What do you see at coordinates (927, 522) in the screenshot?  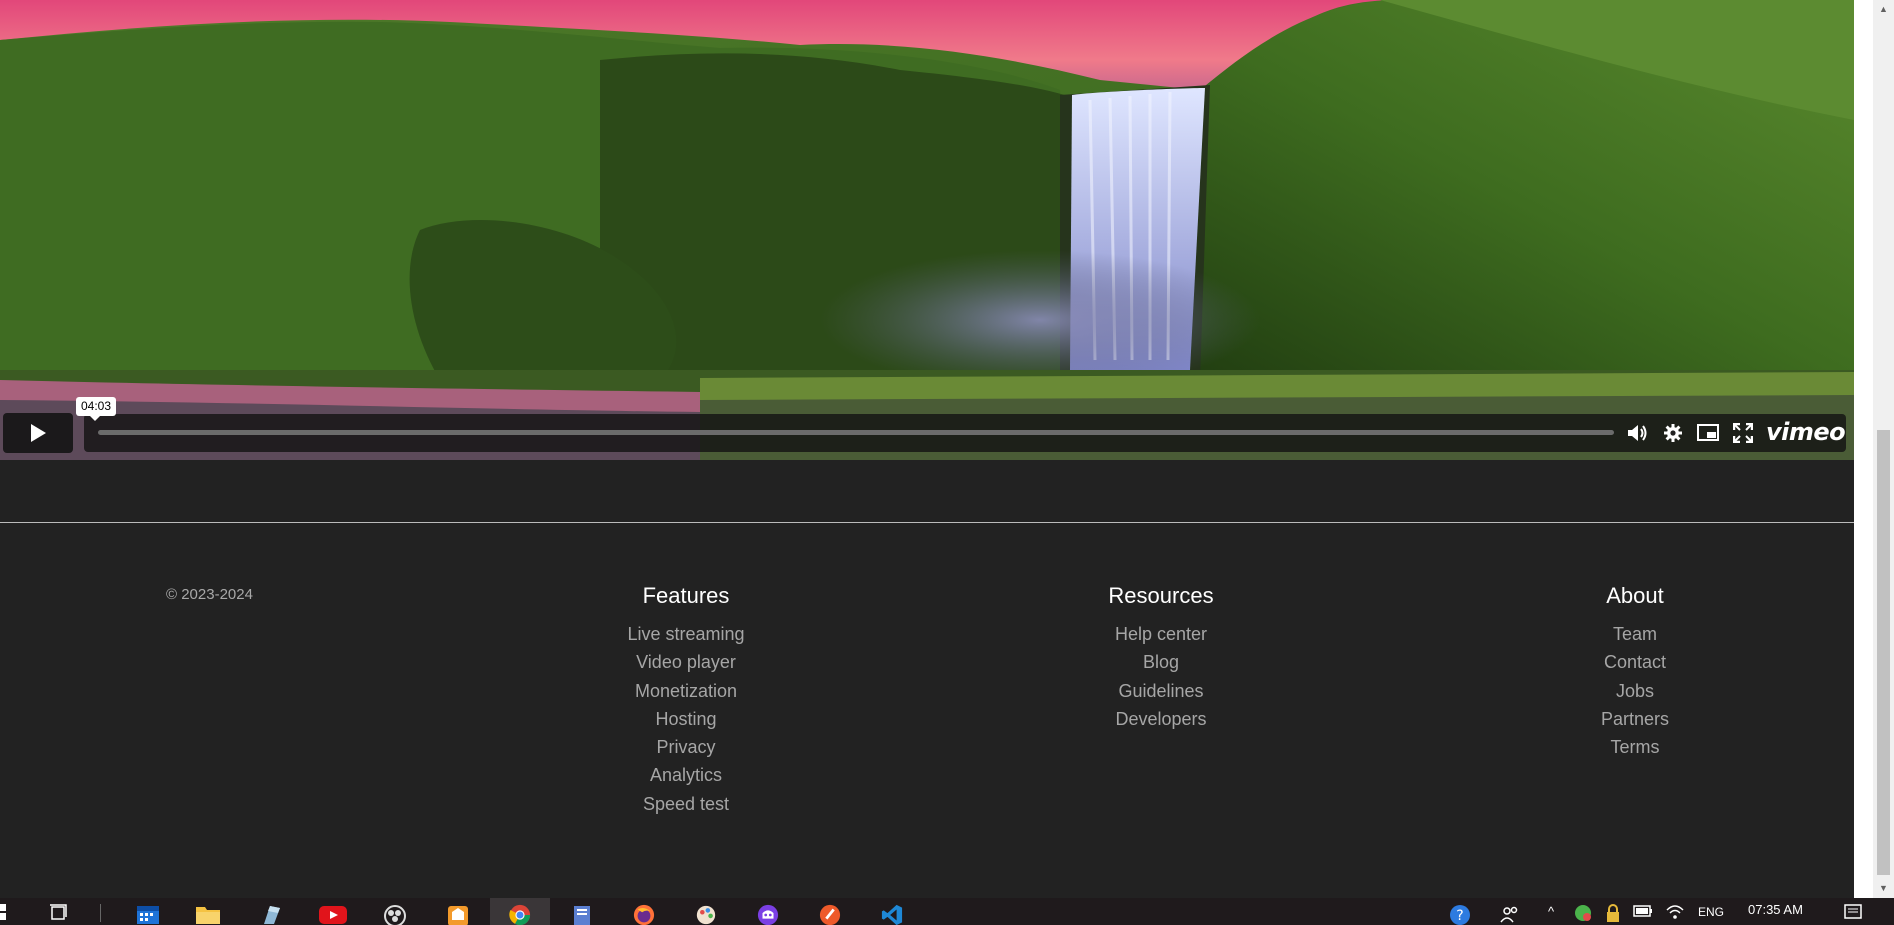 I see `footer-divider` at bounding box center [927, 522].